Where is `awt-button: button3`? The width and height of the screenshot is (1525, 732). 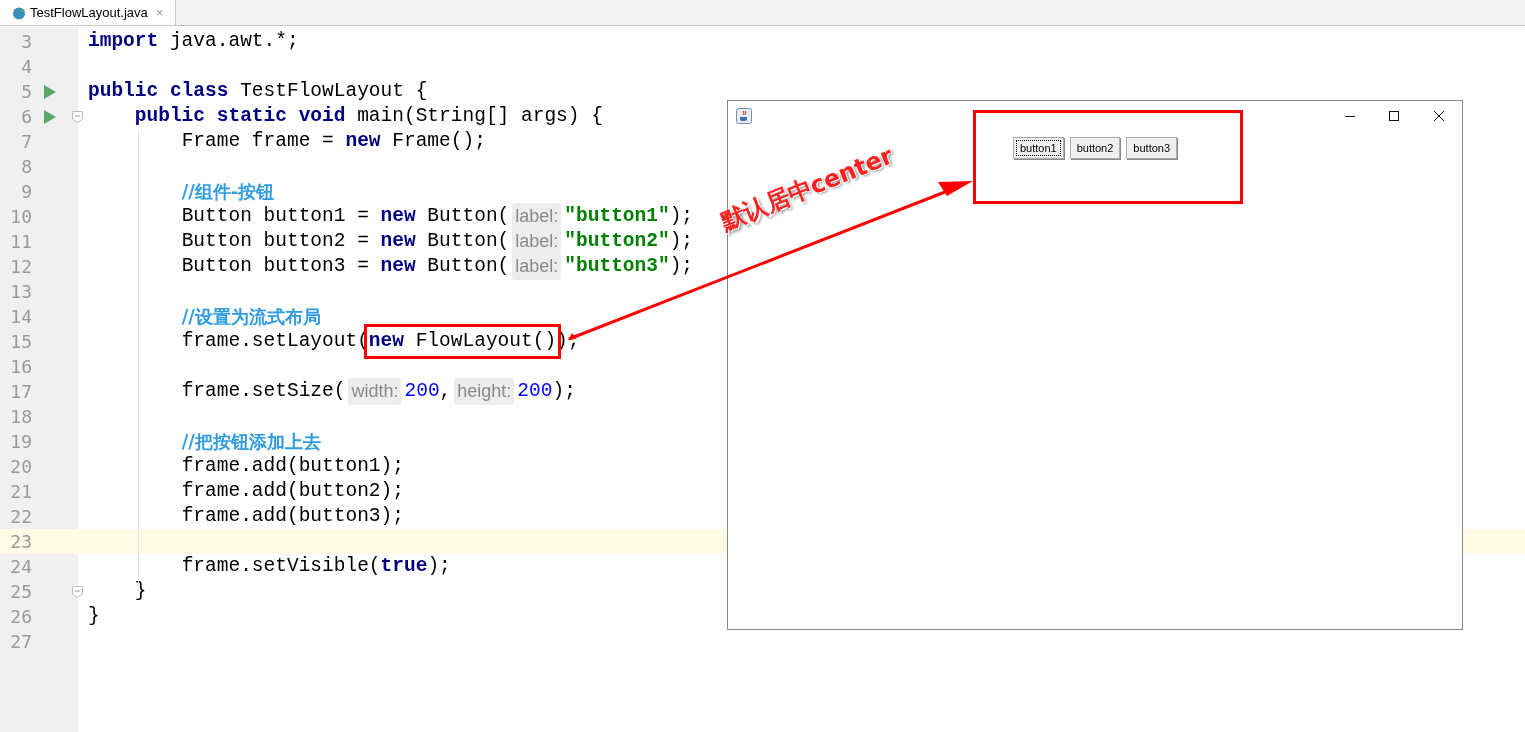
awt-button: button3 is located at coordinates (1152, 148).